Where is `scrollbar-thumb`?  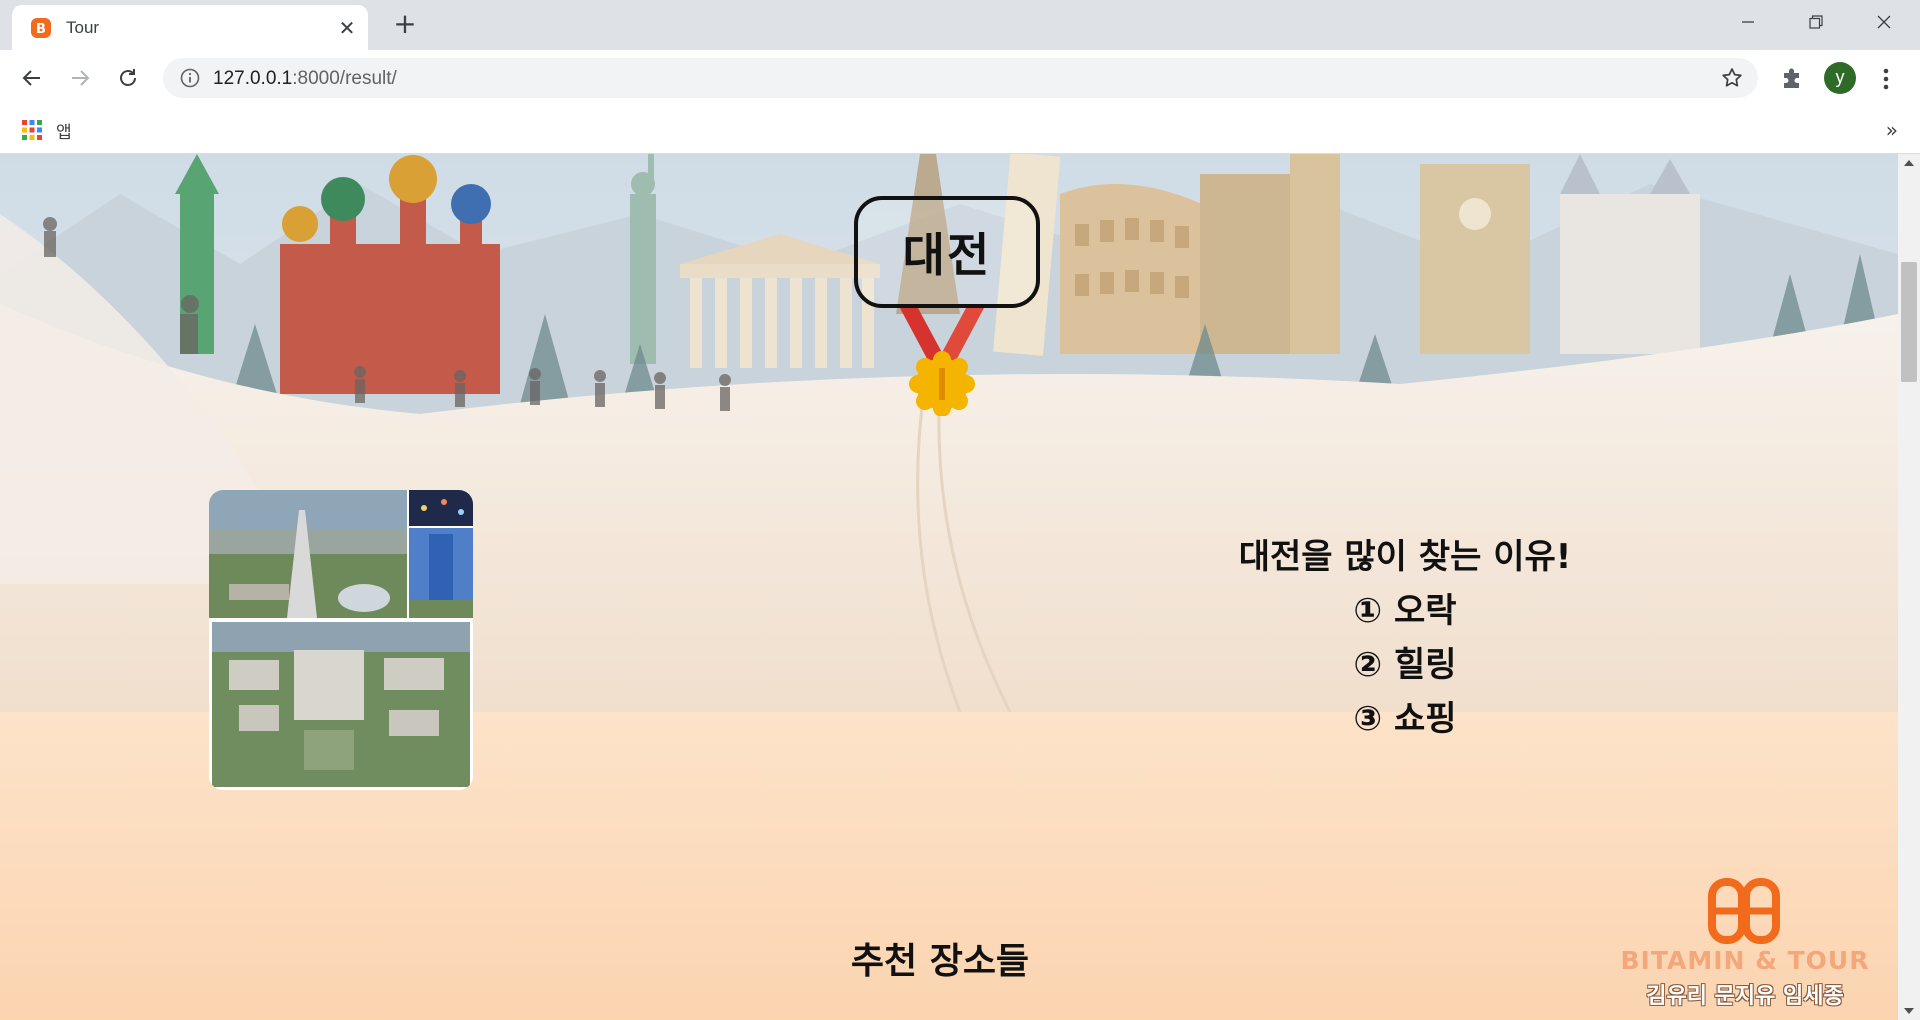
scrollbar-thumb is located at coordinates (1909, 322).